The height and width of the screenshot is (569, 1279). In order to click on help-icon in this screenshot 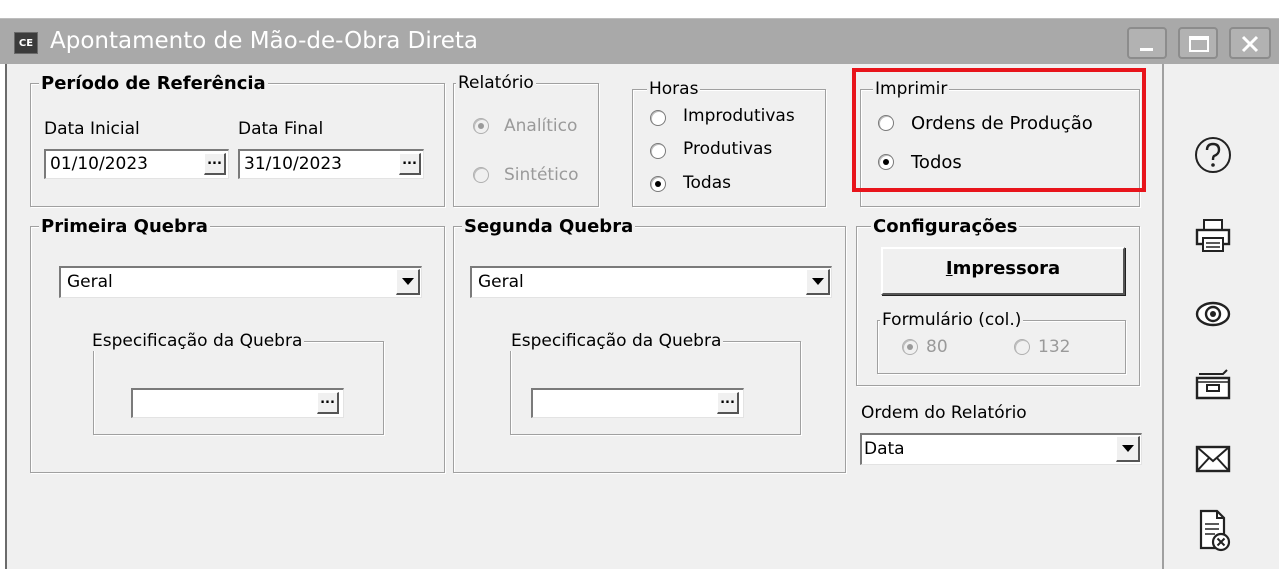, I will do `click(1213, 157)`.